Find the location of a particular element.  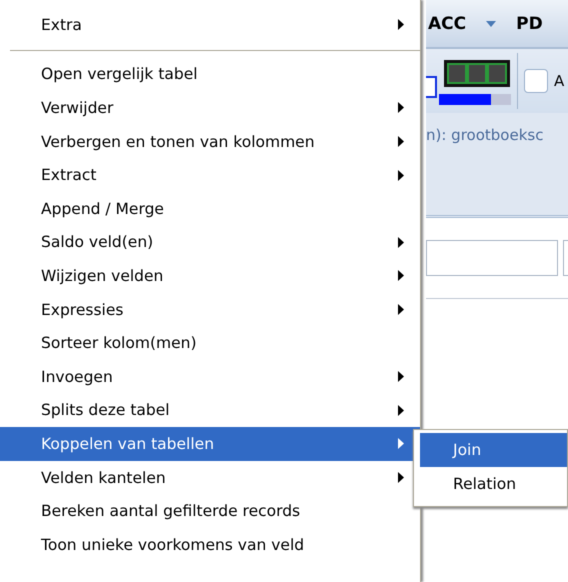

checkbox-label: A is located at coordinates (559, 81).